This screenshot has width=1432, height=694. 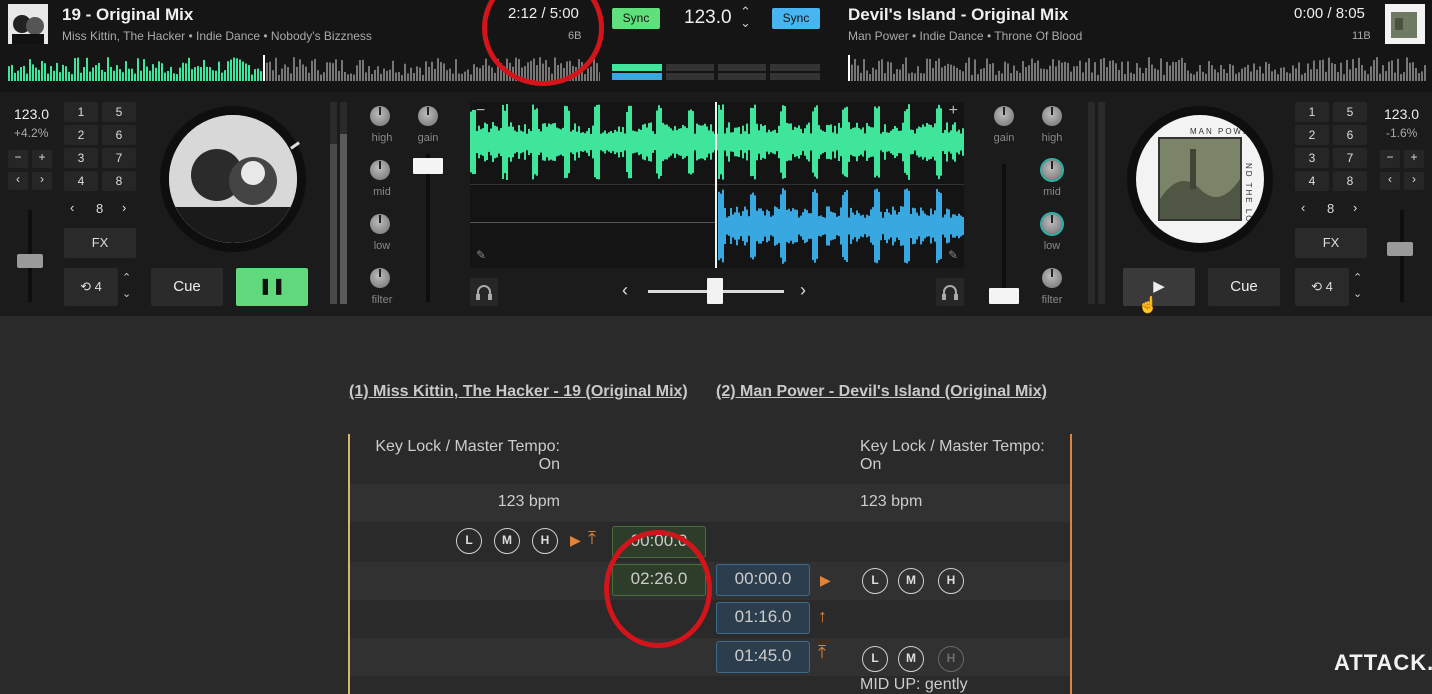 What do you see at coordinates (745, 17) in the screenshot?
I see `bpm-stepper-icon: ⌃ ⌄` at bounding box center [745, 17].